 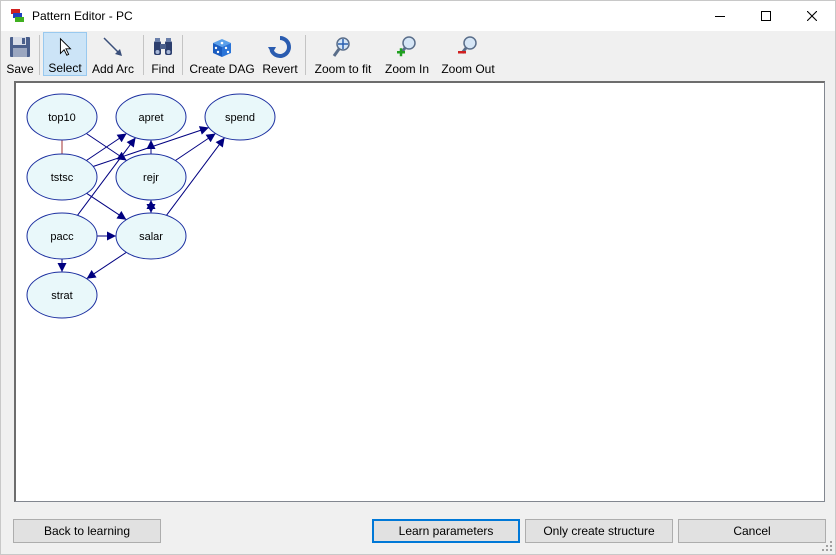 I want to click on zoom-out-label: Zoom Out, so click(x=468, y=69).